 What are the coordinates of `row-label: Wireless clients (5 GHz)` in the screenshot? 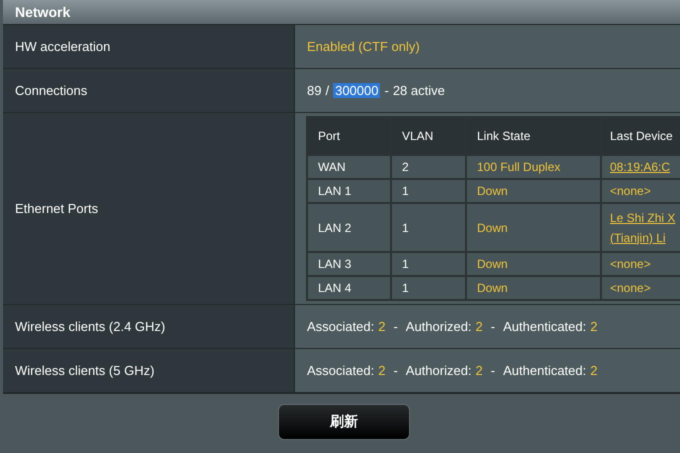 It's located at (149, 370).